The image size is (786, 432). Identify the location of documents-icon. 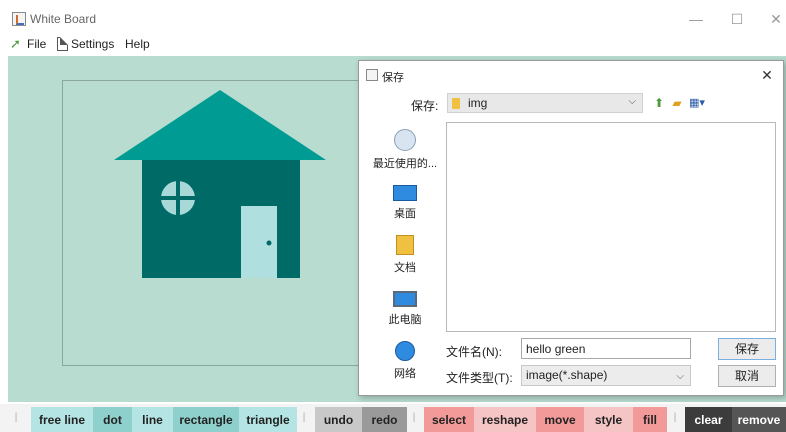
(405, 245).